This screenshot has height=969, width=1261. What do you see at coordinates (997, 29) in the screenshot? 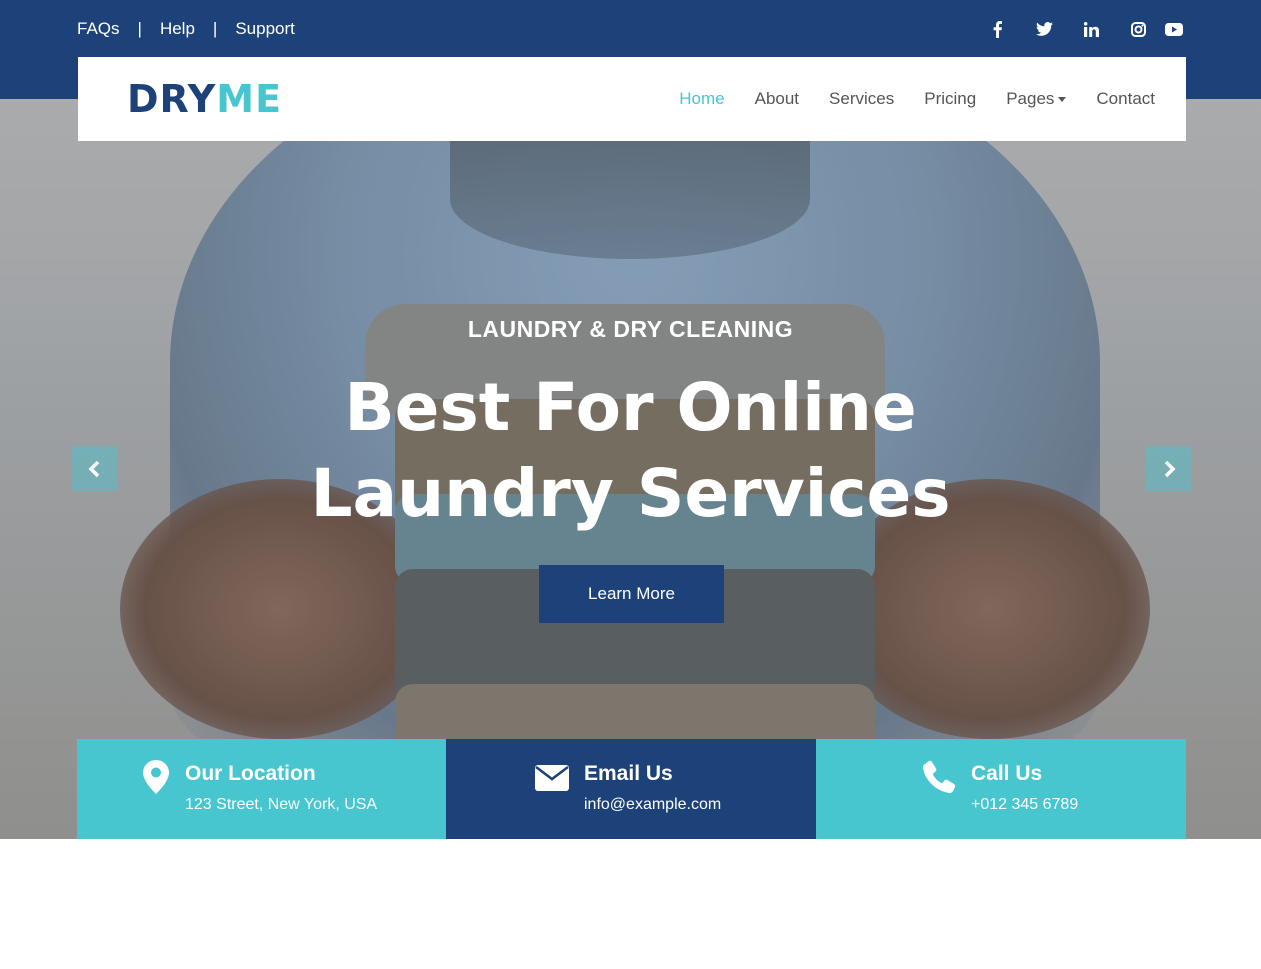
I see `facebook-icon` at bounding box center [997, 29].